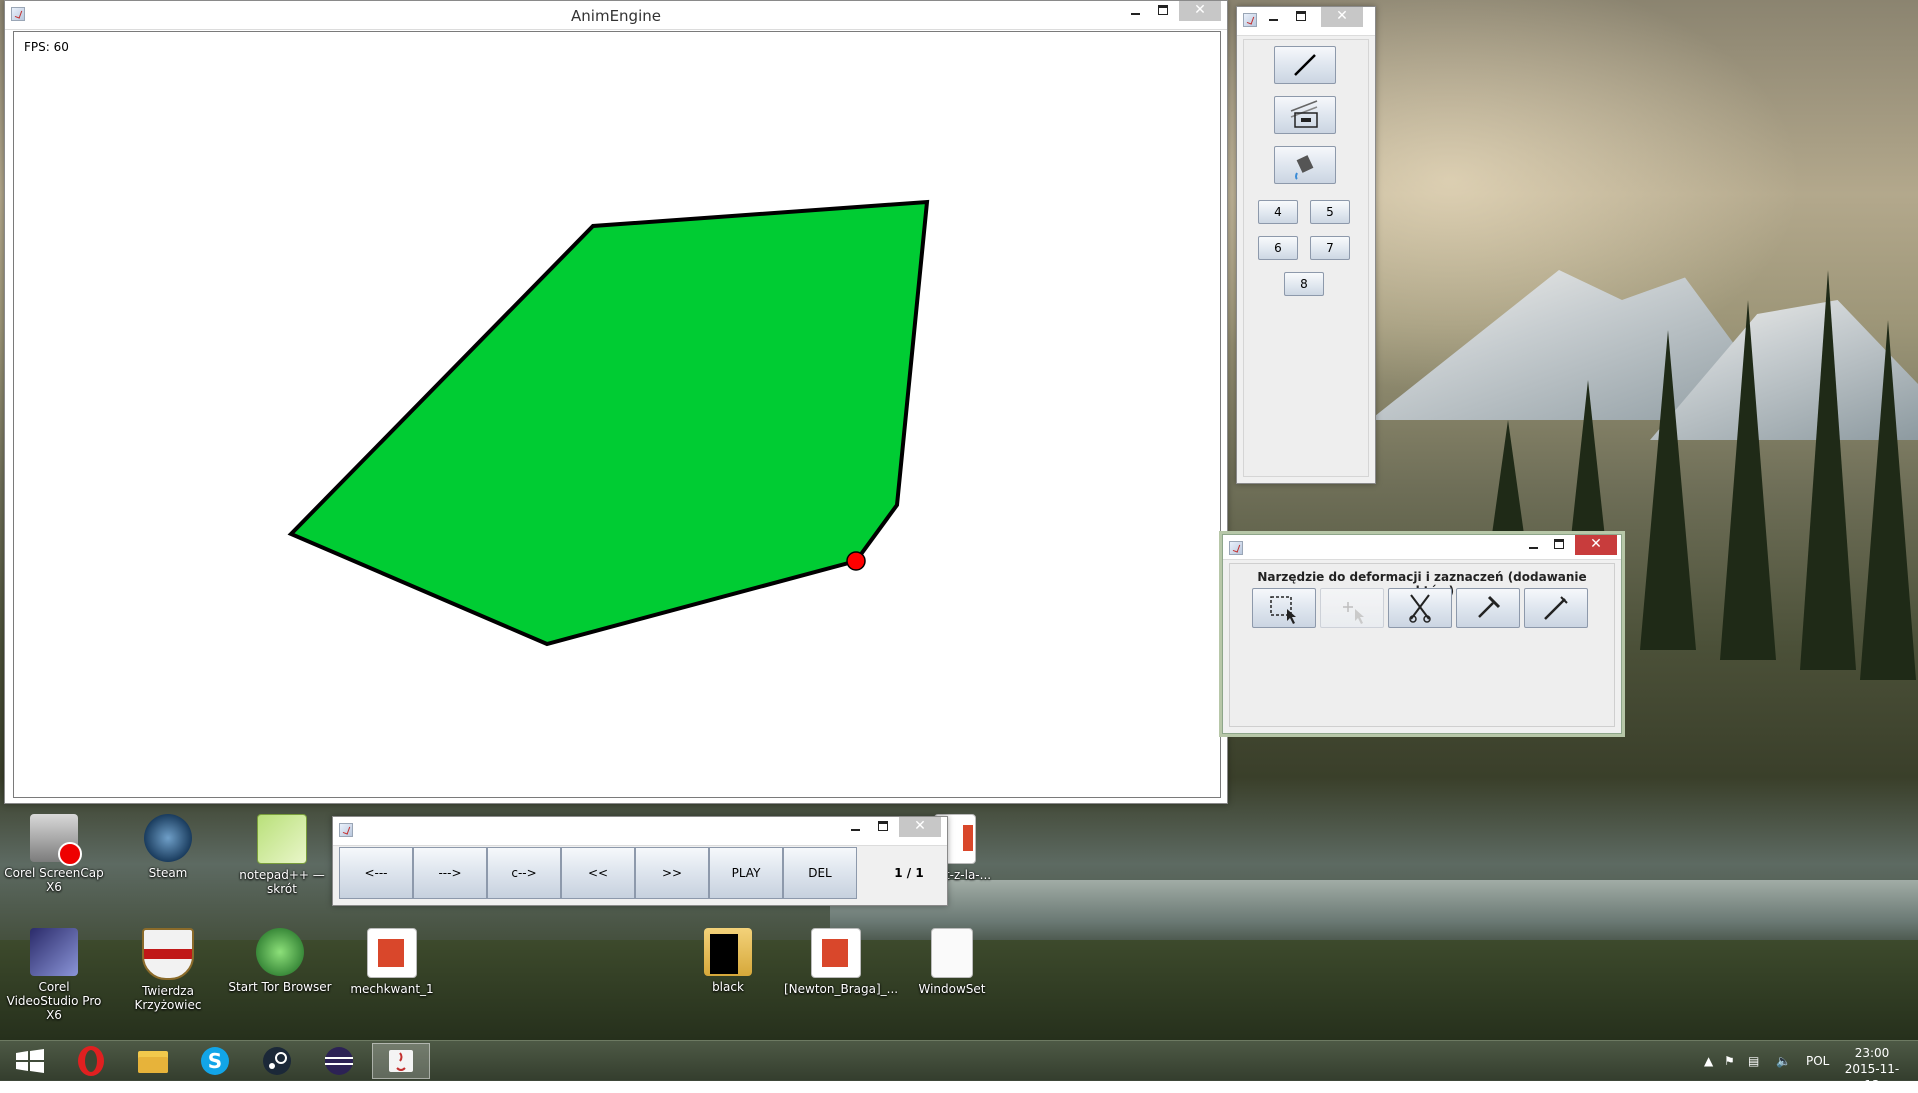 The height and width of the screenshot is (1093, 1918). I want to click on delete-frame-button: DEL, so click(820, 873).